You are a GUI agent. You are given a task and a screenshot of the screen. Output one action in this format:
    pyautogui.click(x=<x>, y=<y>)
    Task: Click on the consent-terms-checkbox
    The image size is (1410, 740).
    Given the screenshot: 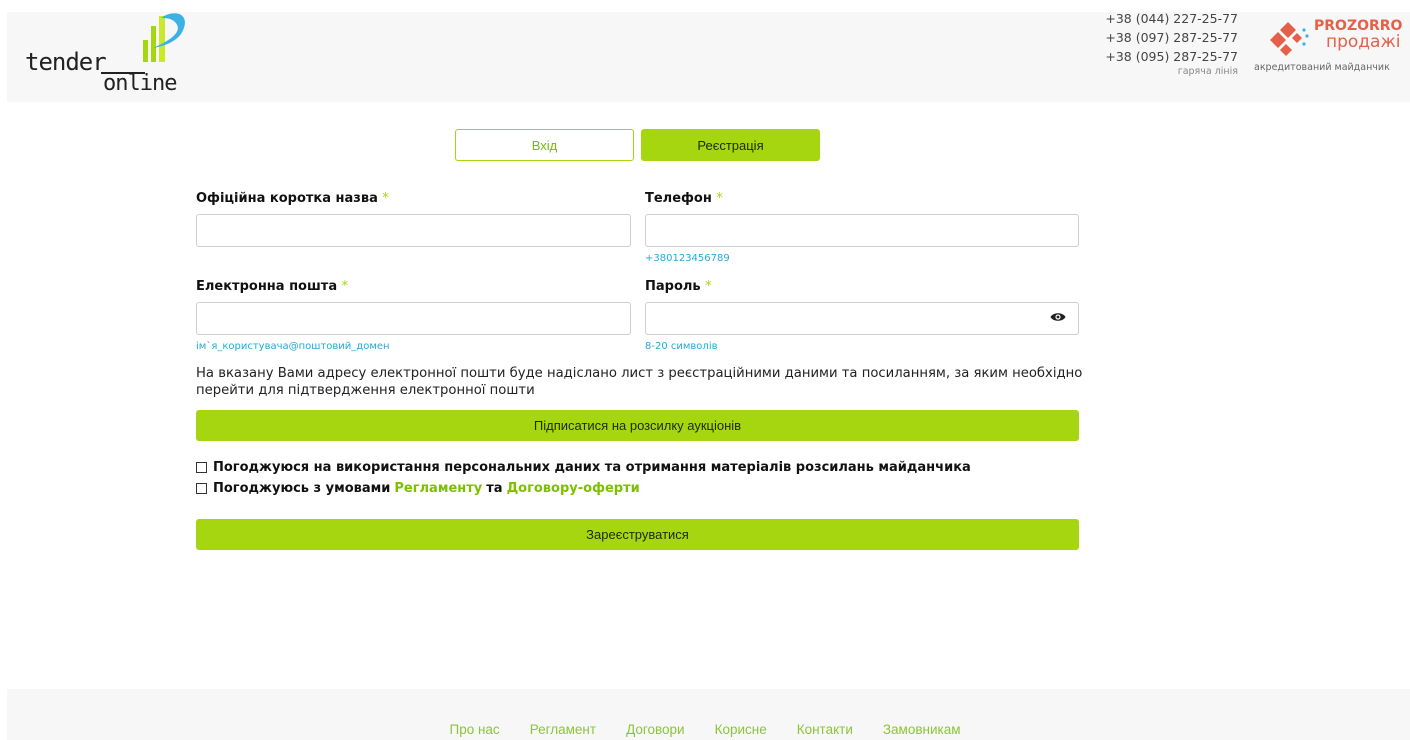 What is the action you would take?
    pyautogui.click(x=201, y=488)
    